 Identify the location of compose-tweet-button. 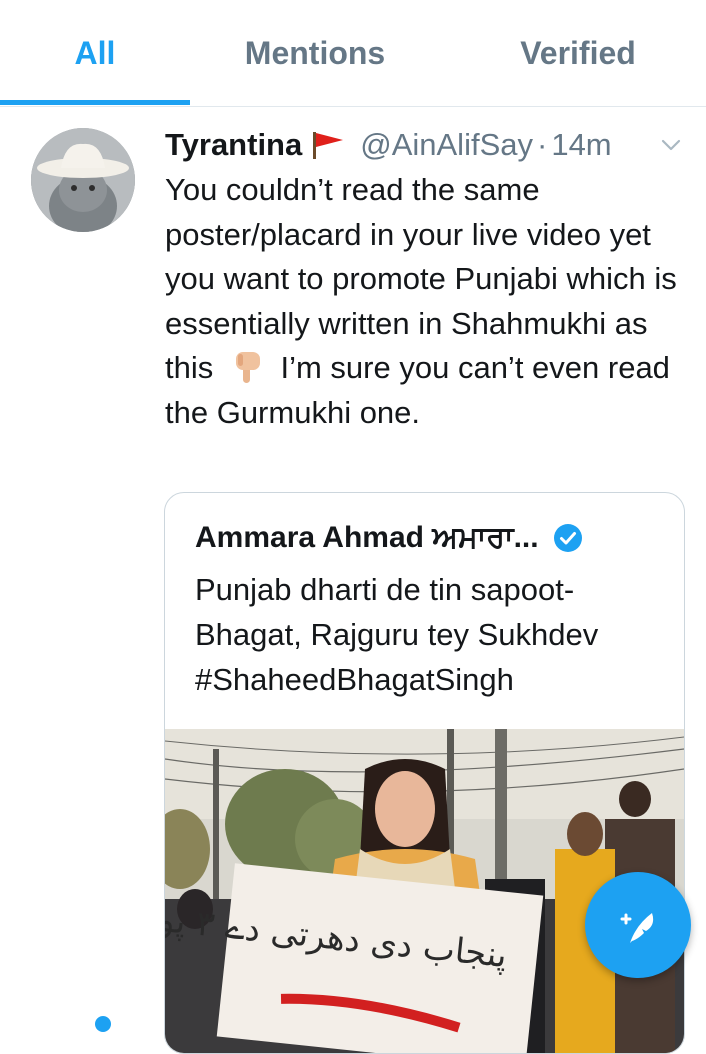
(638, 925).